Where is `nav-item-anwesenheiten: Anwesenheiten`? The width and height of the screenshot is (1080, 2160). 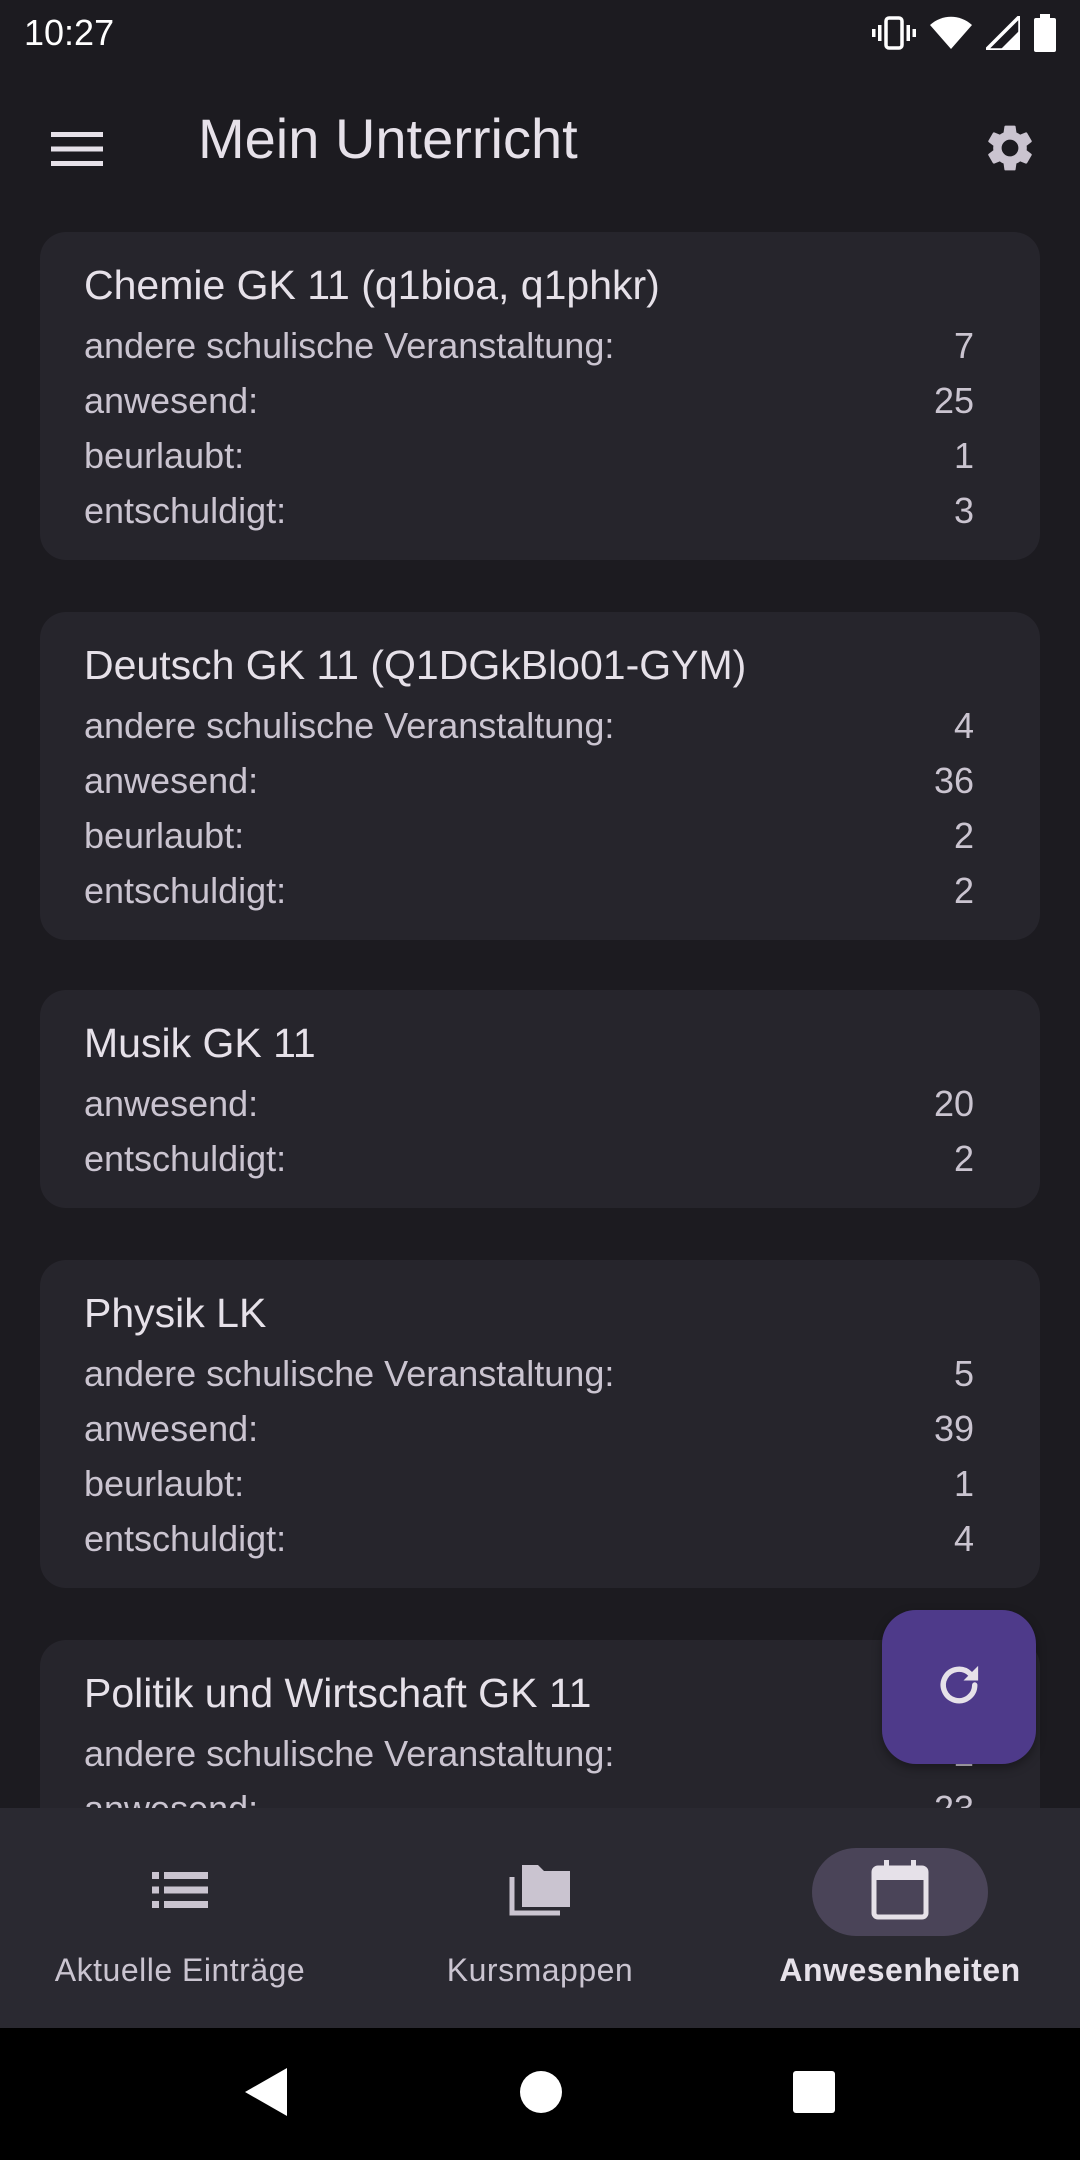
nav-item-anwesenheiten: Anwesenheiten is located at coordinates (900, 1918).